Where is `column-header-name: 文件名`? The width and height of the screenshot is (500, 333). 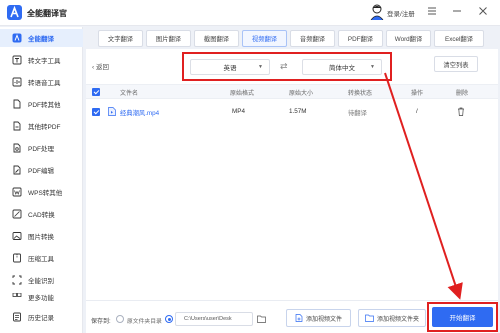 column-header-name: 文件名 is located at coordinates (129, 94).